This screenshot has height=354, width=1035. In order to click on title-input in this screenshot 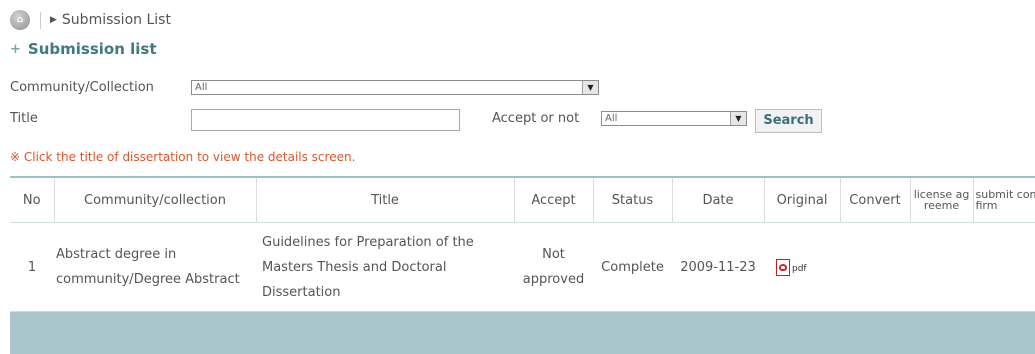, I will do `click(325, 120)`.